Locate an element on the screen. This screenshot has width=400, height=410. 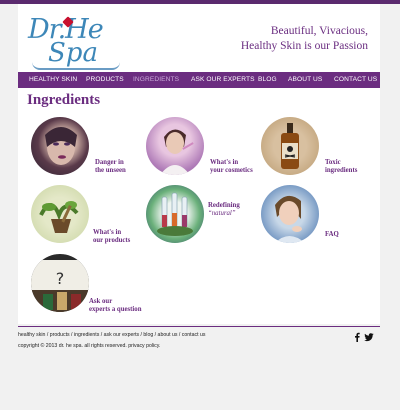
test-tubes-photo-icon is located at coordinates (175, 214).